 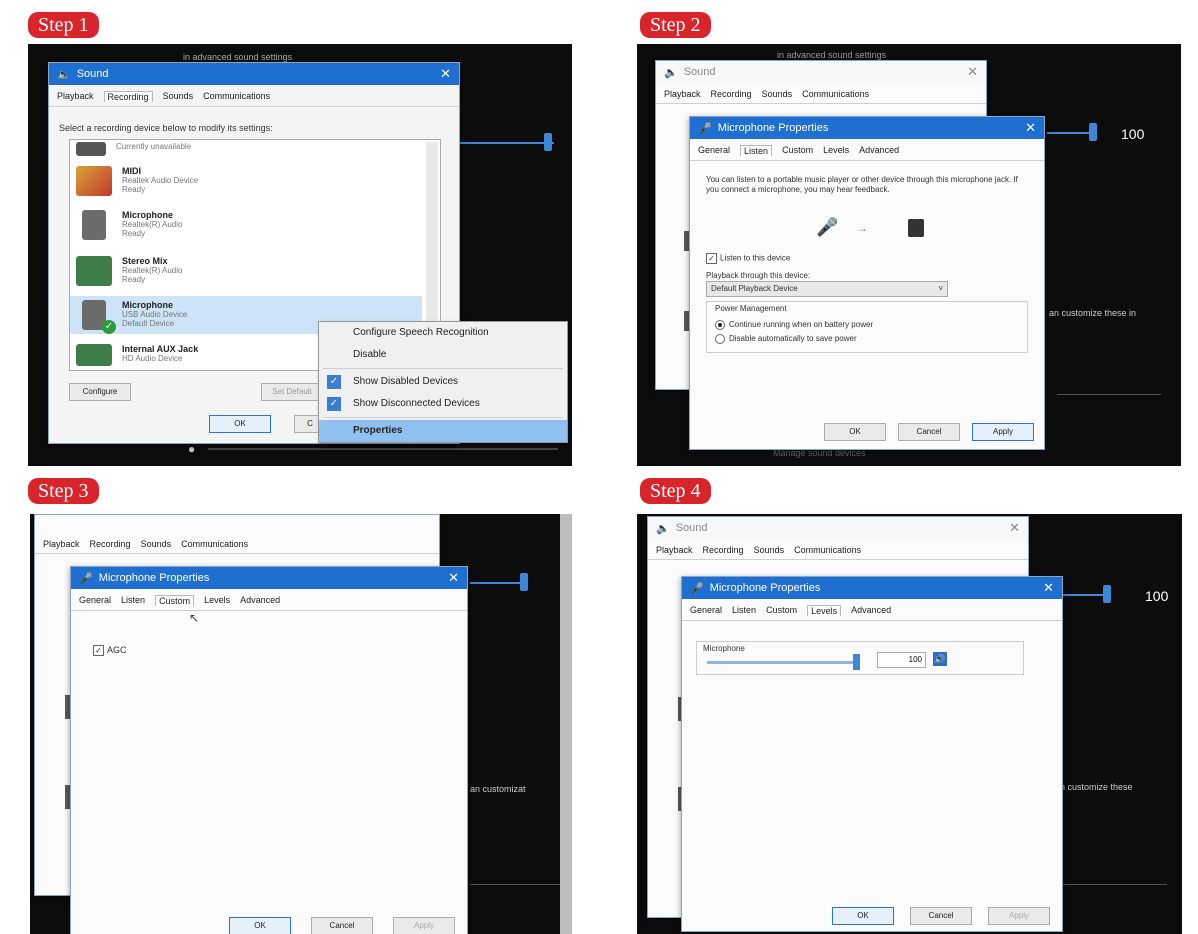 What do you see at coordinates (443, 382) in the screenshot?
I see `menu-item-show-disabled: ✓ Show Disabled Devices` at bounding box center [443, 382].